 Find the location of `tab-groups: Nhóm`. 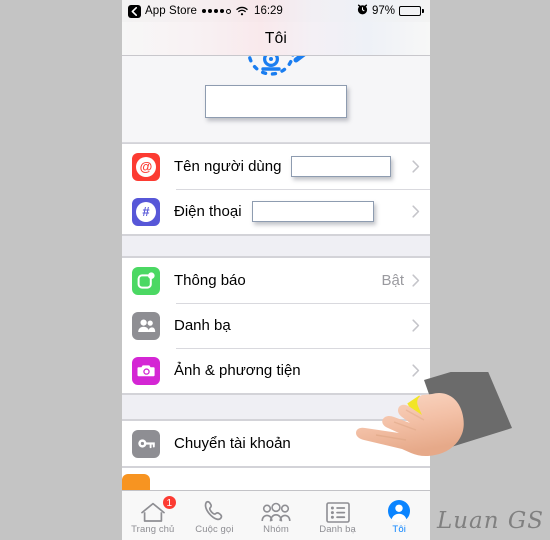

tab-groups: Nhóm is located at coordinates (276, 515).